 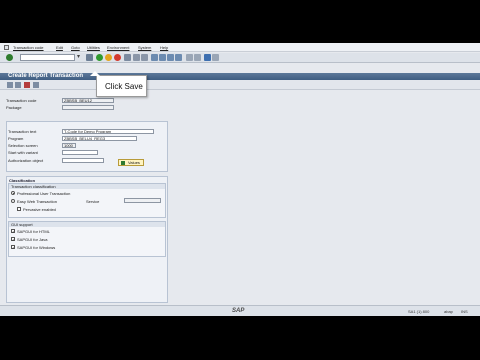 What do you see at coordinates (59, 47) in the screenshot?
I see `menu-edit: Edit` at bounding box center [59, 47].